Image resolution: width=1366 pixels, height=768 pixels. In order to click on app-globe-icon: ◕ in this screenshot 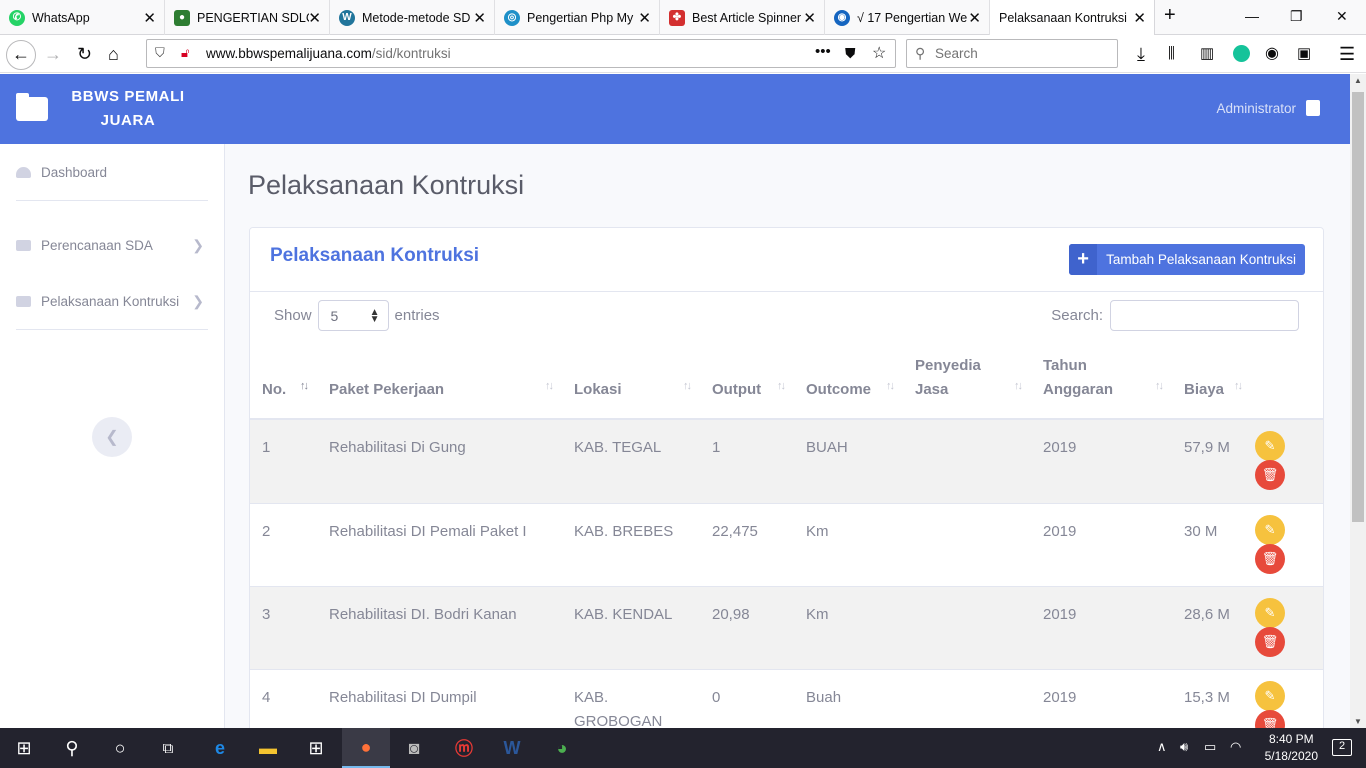, I will do `click(562, 748)`.